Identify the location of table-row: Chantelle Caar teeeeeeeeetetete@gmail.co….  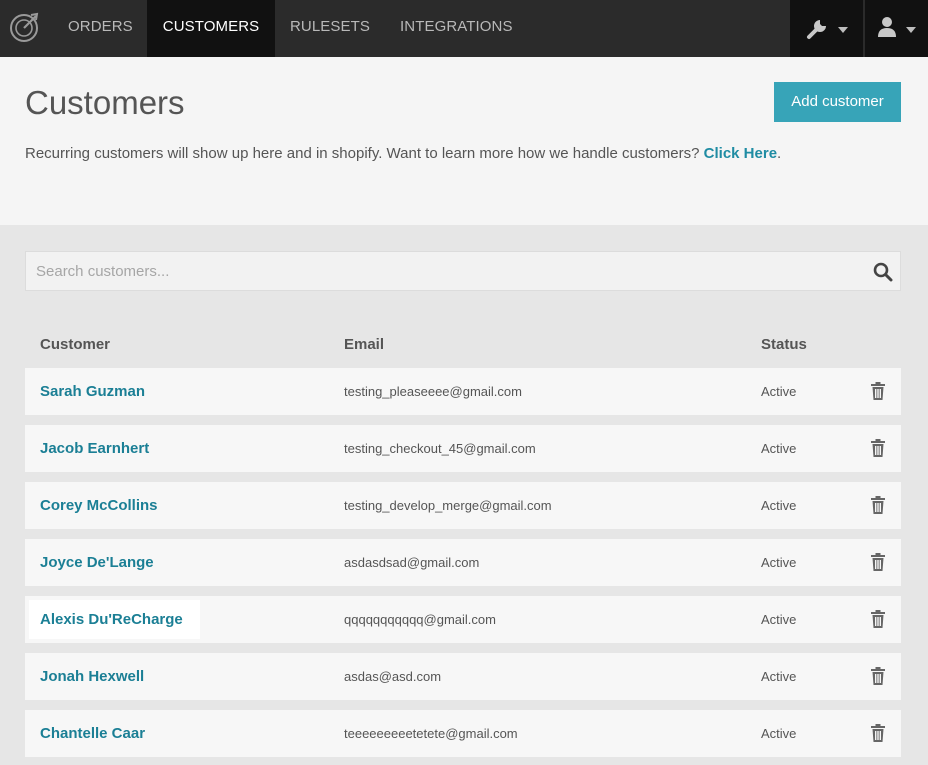
(463, 733).